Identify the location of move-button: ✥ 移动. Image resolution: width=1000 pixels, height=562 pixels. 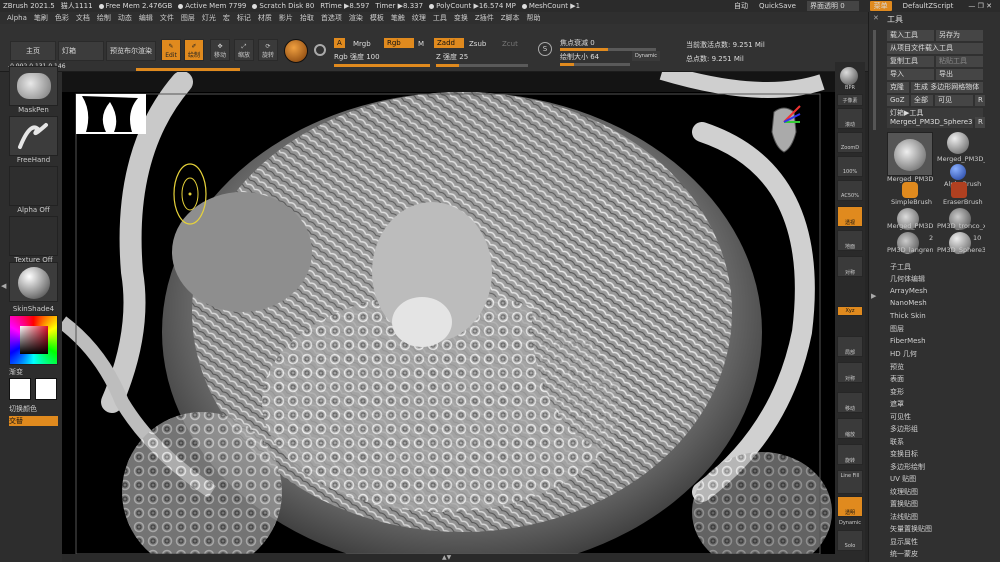
(220, 50).